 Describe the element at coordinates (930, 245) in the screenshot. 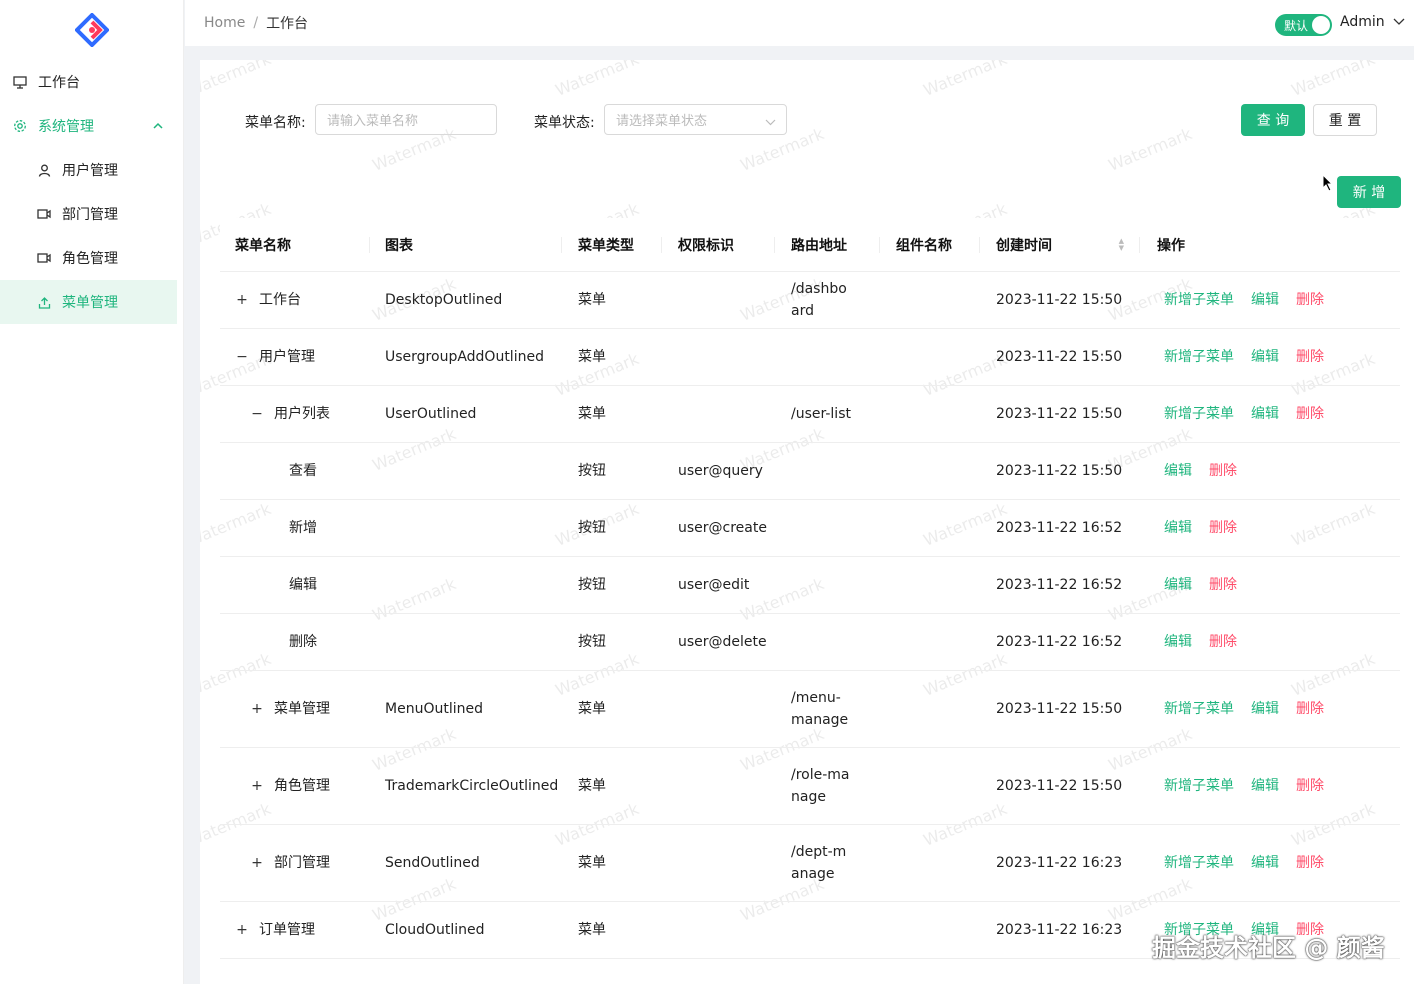

I see `column-header-component: 组件名称` at that location.